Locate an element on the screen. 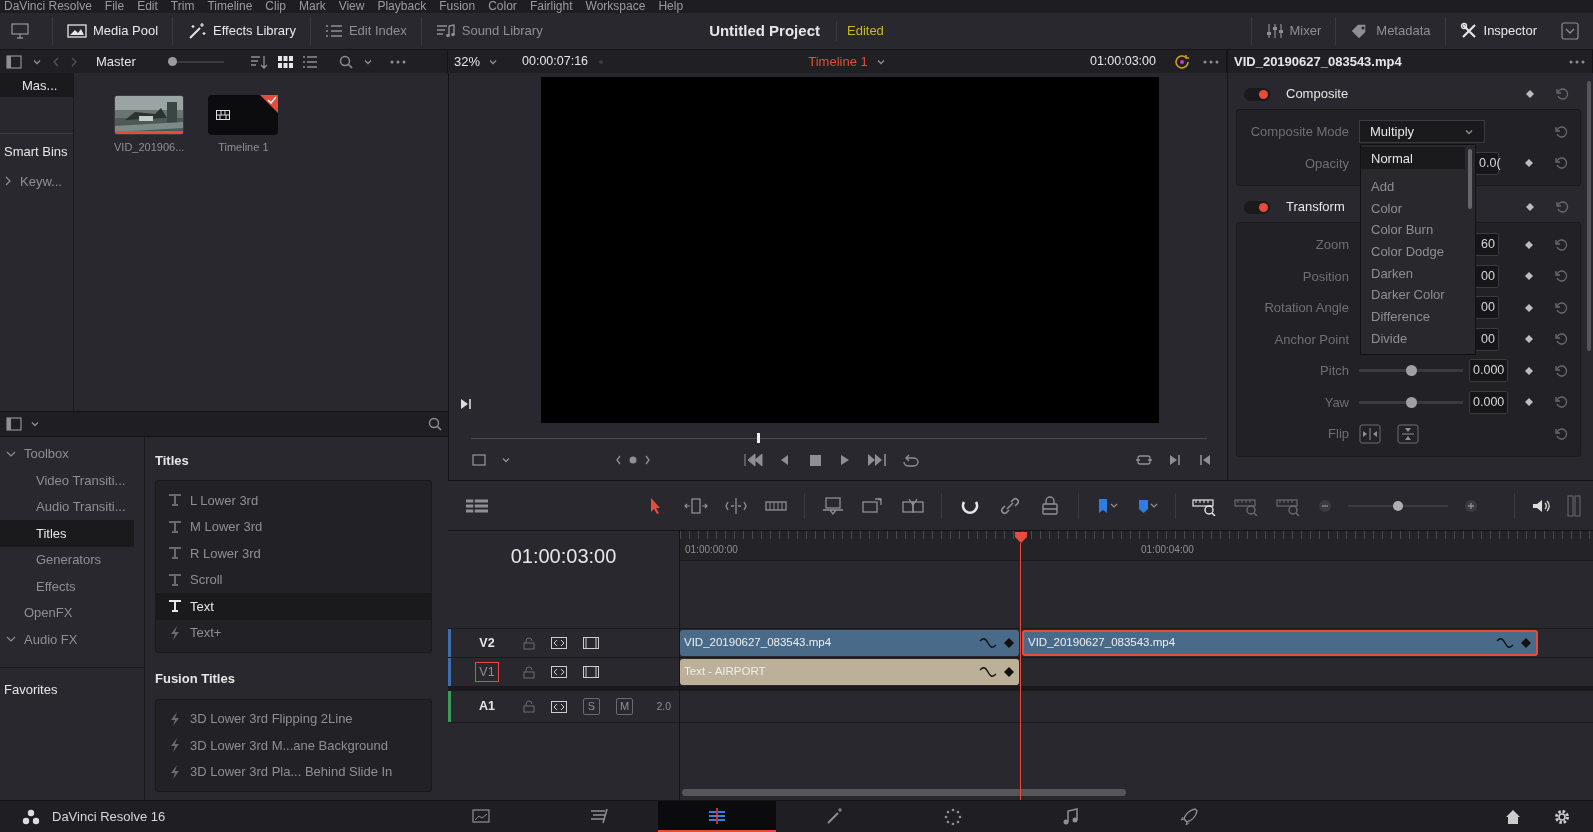 Image resolution: width=1593 pixels, height=832 pixels. menu-option: Difference is located at coordinates (1413, 316).